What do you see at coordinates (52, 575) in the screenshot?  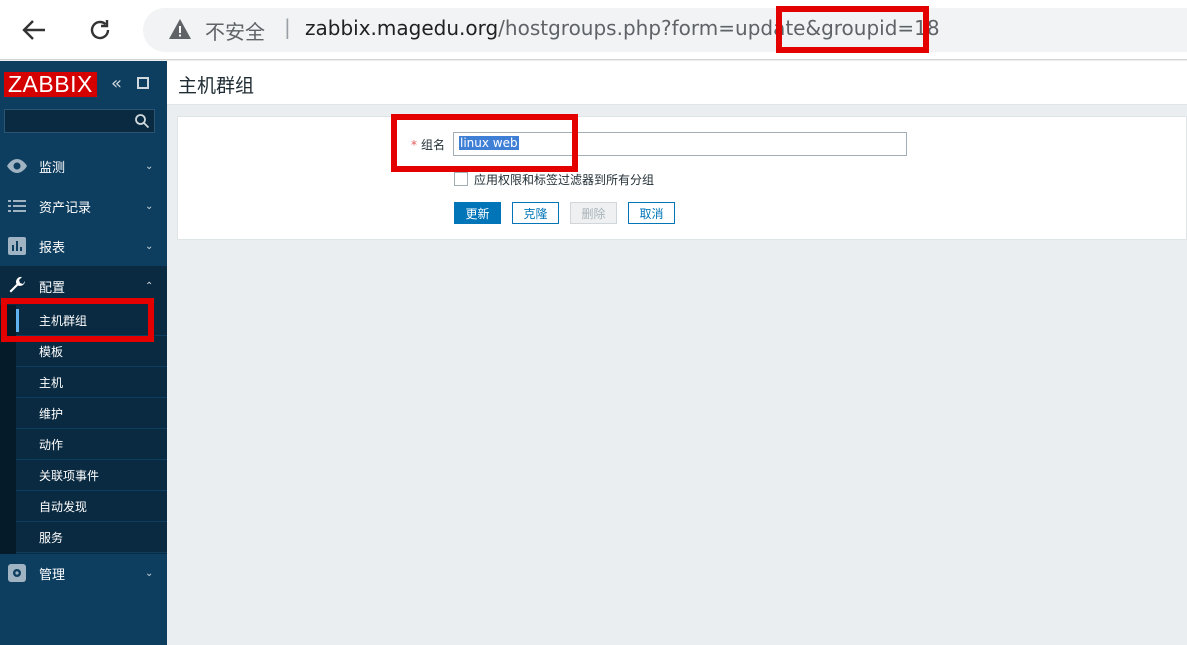 I see `menu-administration-label: 管理` at bounding box center [52, 575].